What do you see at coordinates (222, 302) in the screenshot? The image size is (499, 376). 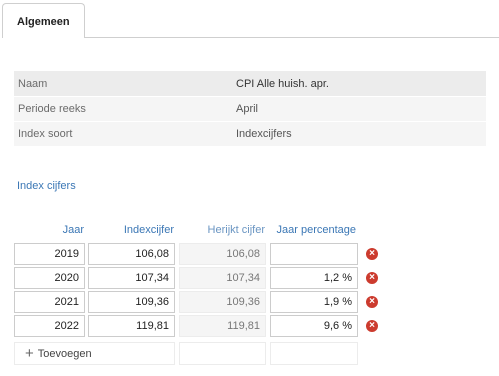 I see `herijkt-value: 109,36` at bounding box center [222, 302].